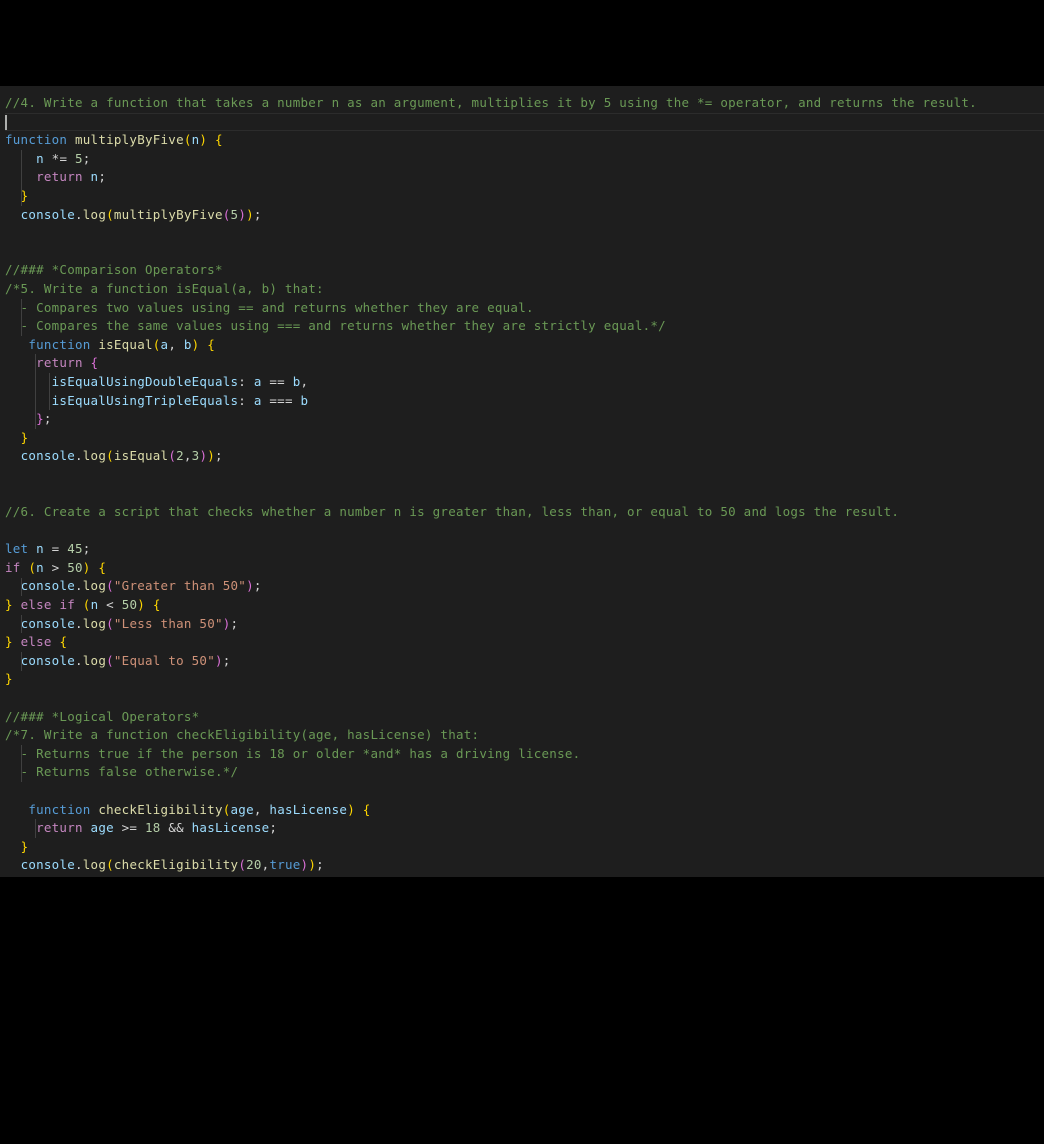  I want to click on code-line: if (n > 50) {, so click(524, 568).